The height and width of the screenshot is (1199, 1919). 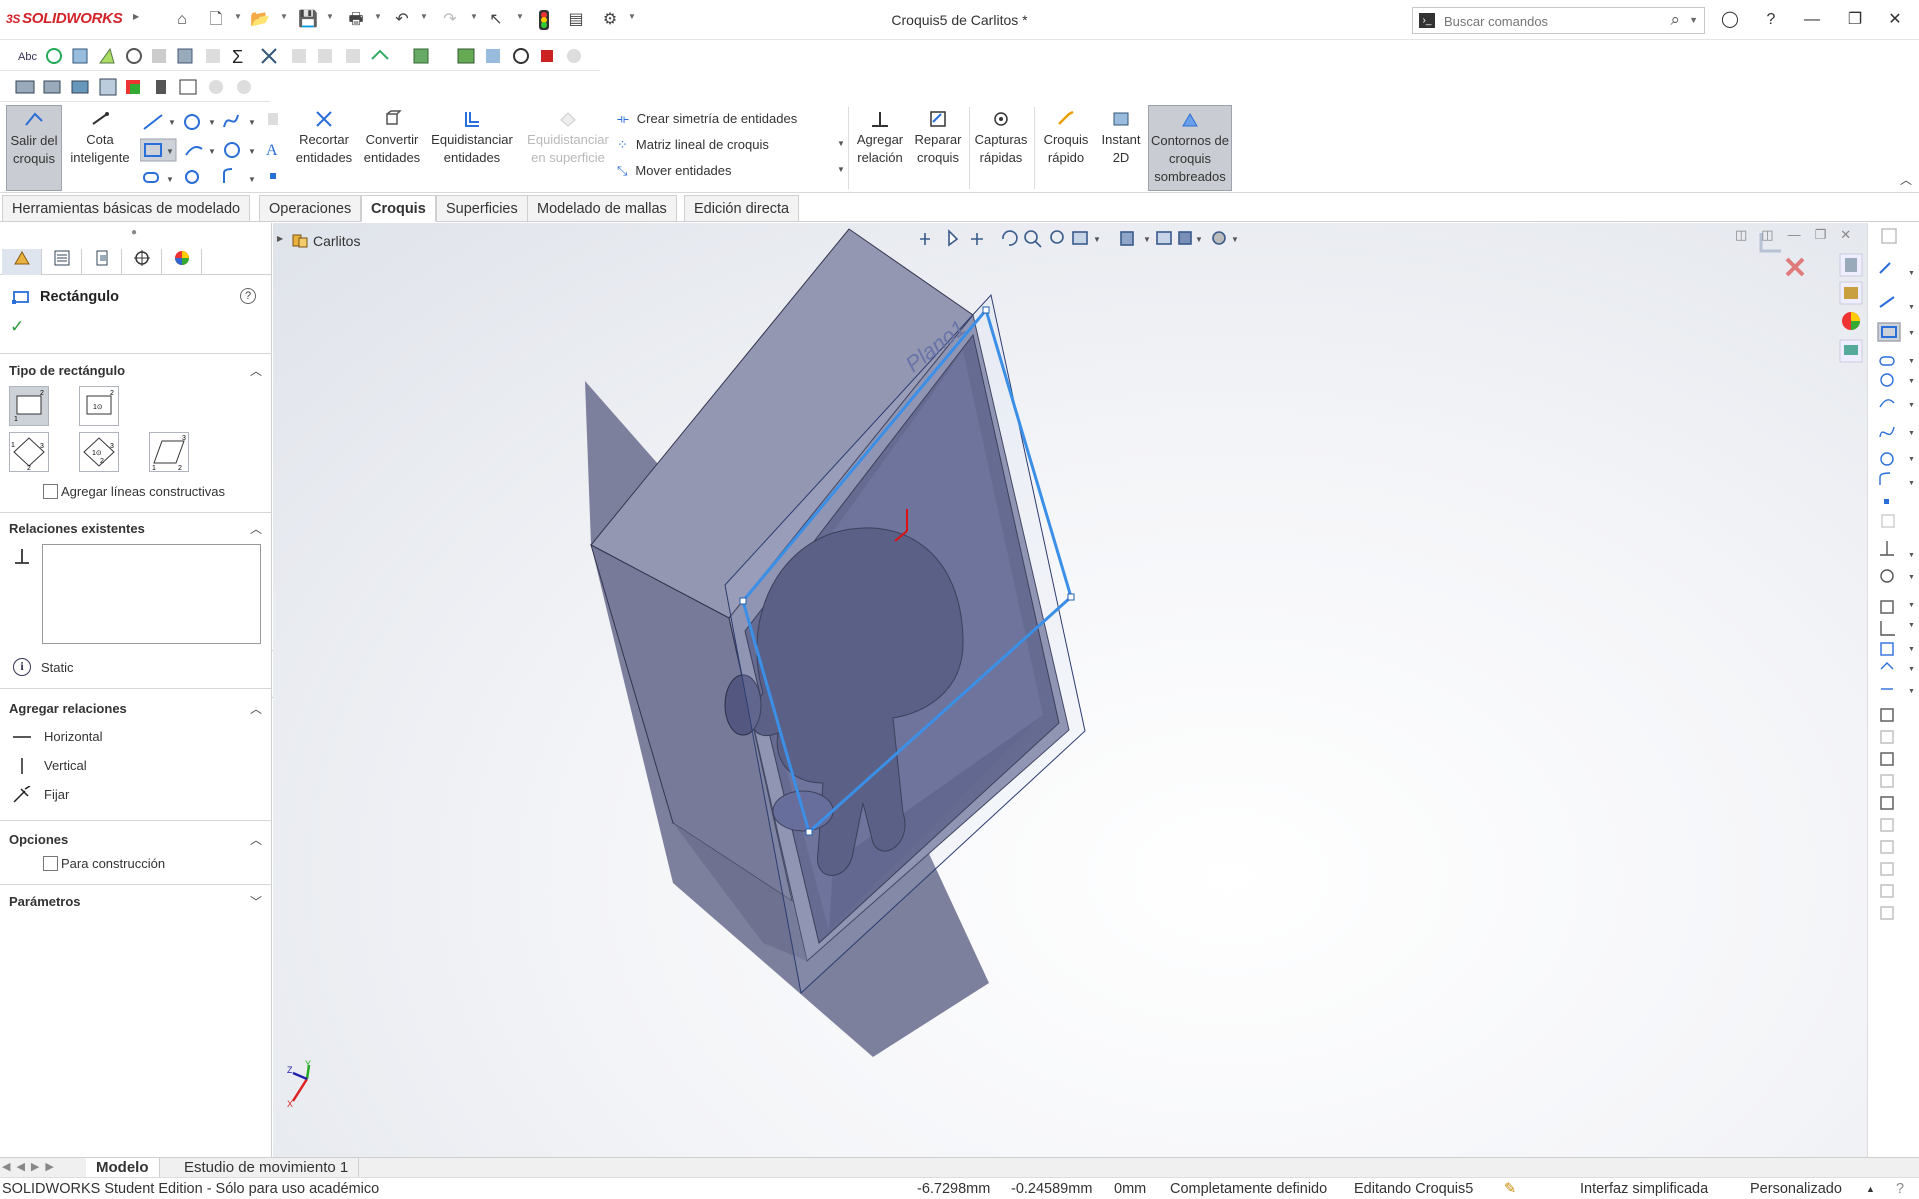 I want to click on offset-on-surface-button: Equidistanciar en superficie, so click(x=568, y=148).